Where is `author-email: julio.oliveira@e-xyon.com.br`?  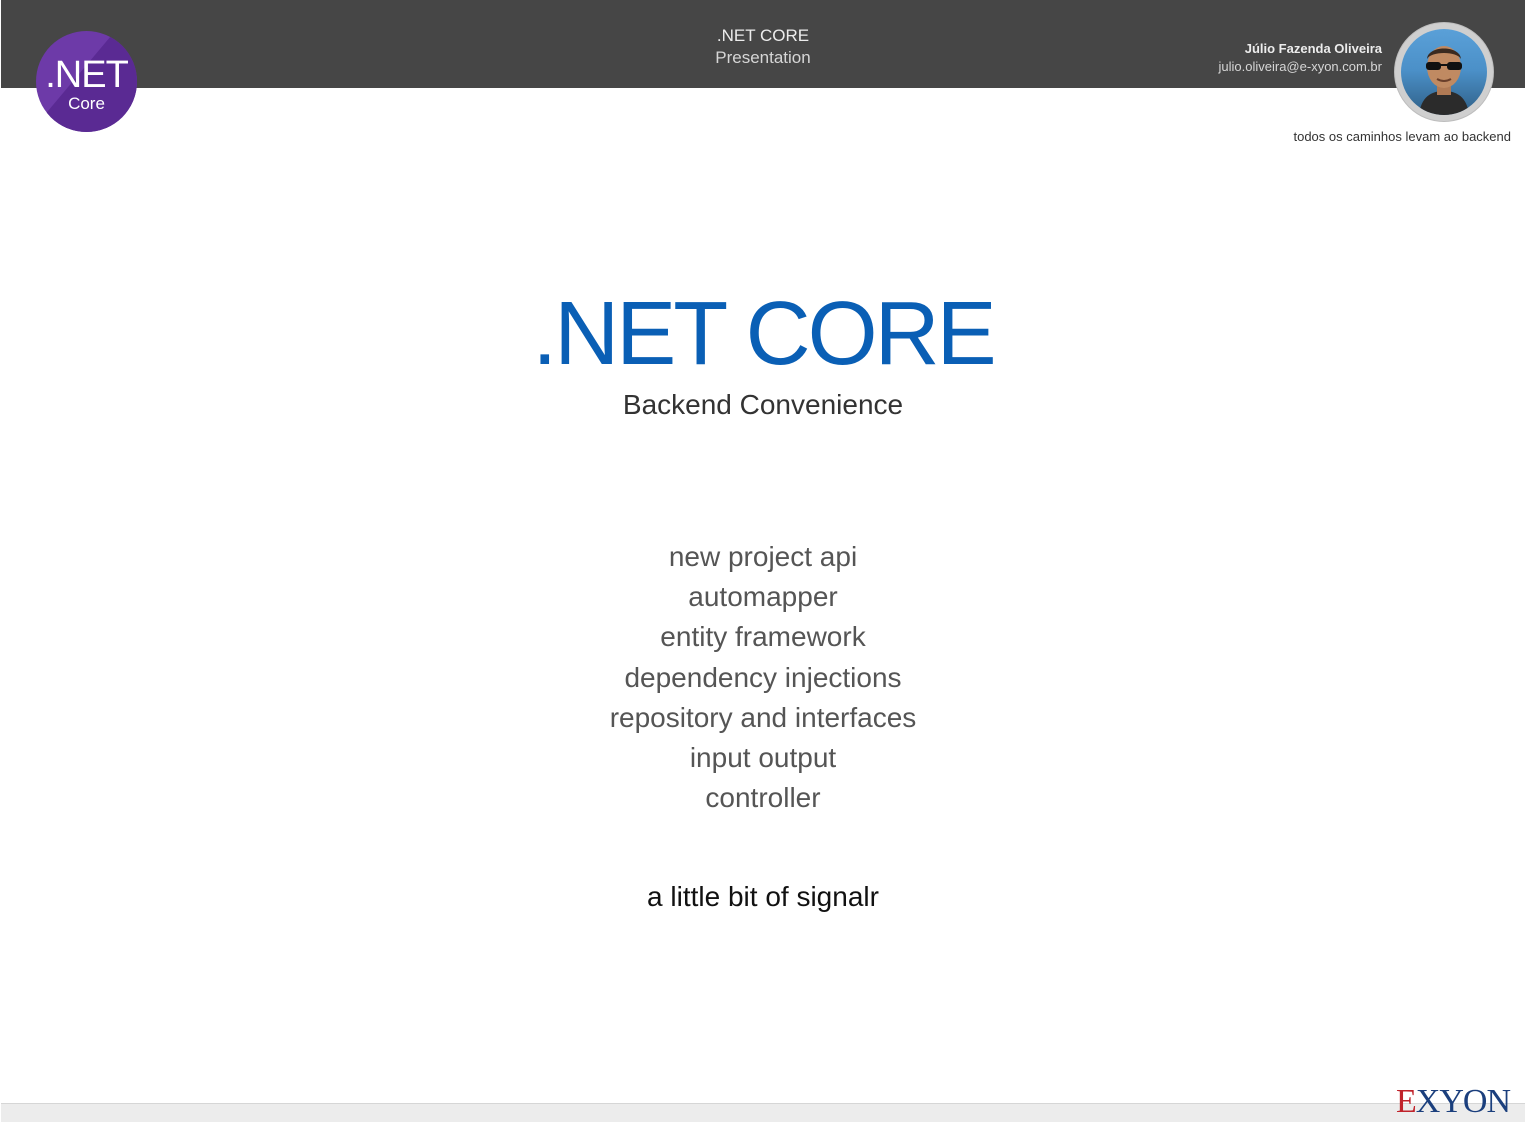
author-email: julio.oliveira@e-xyon.com.br is located at coordinates (1300, 66).